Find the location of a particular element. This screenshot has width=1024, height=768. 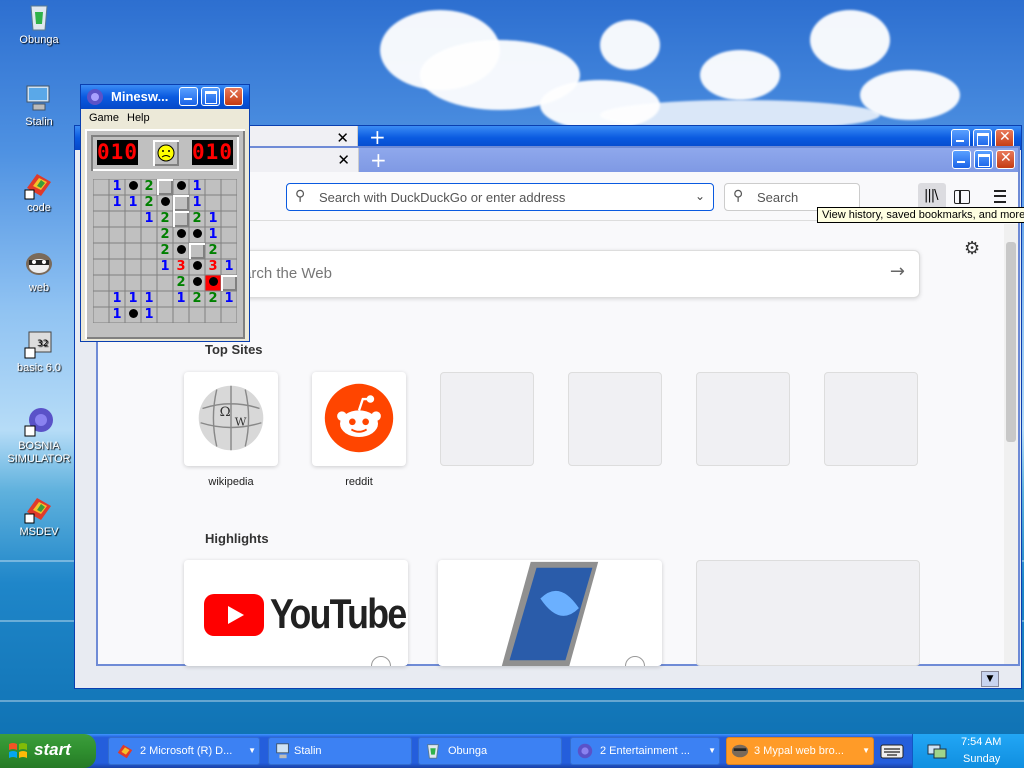

chevron-down-icon: ⌄ is located at coordinates (700, 196).